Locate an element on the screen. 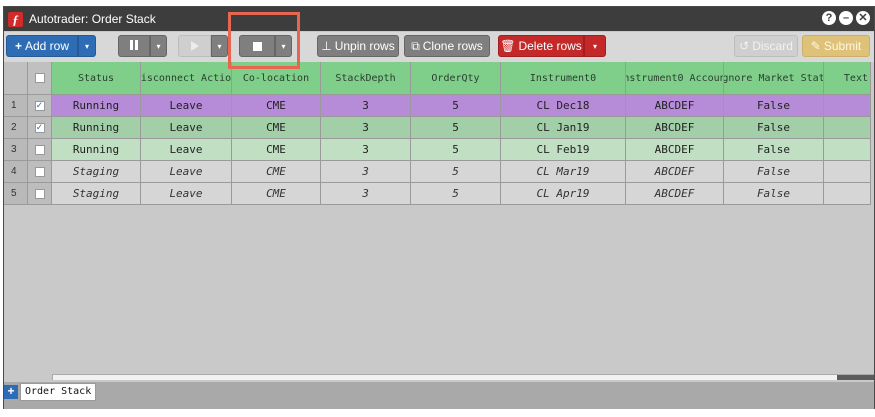 This screenshot has height=417, width=875. add-row-button: + Add row is located at coordinates (42, 46).